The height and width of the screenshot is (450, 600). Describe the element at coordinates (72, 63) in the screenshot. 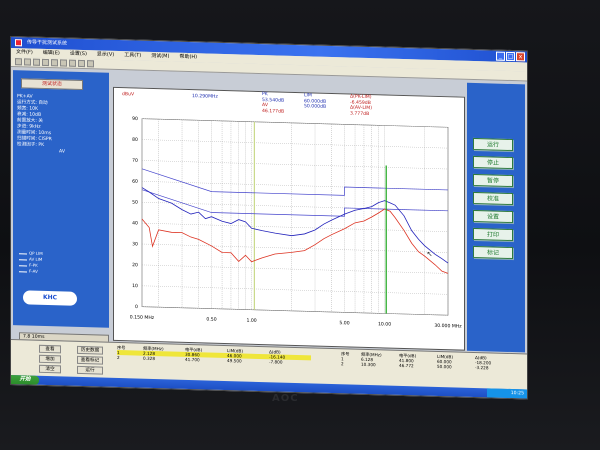

I see `paste-icon` at that location.